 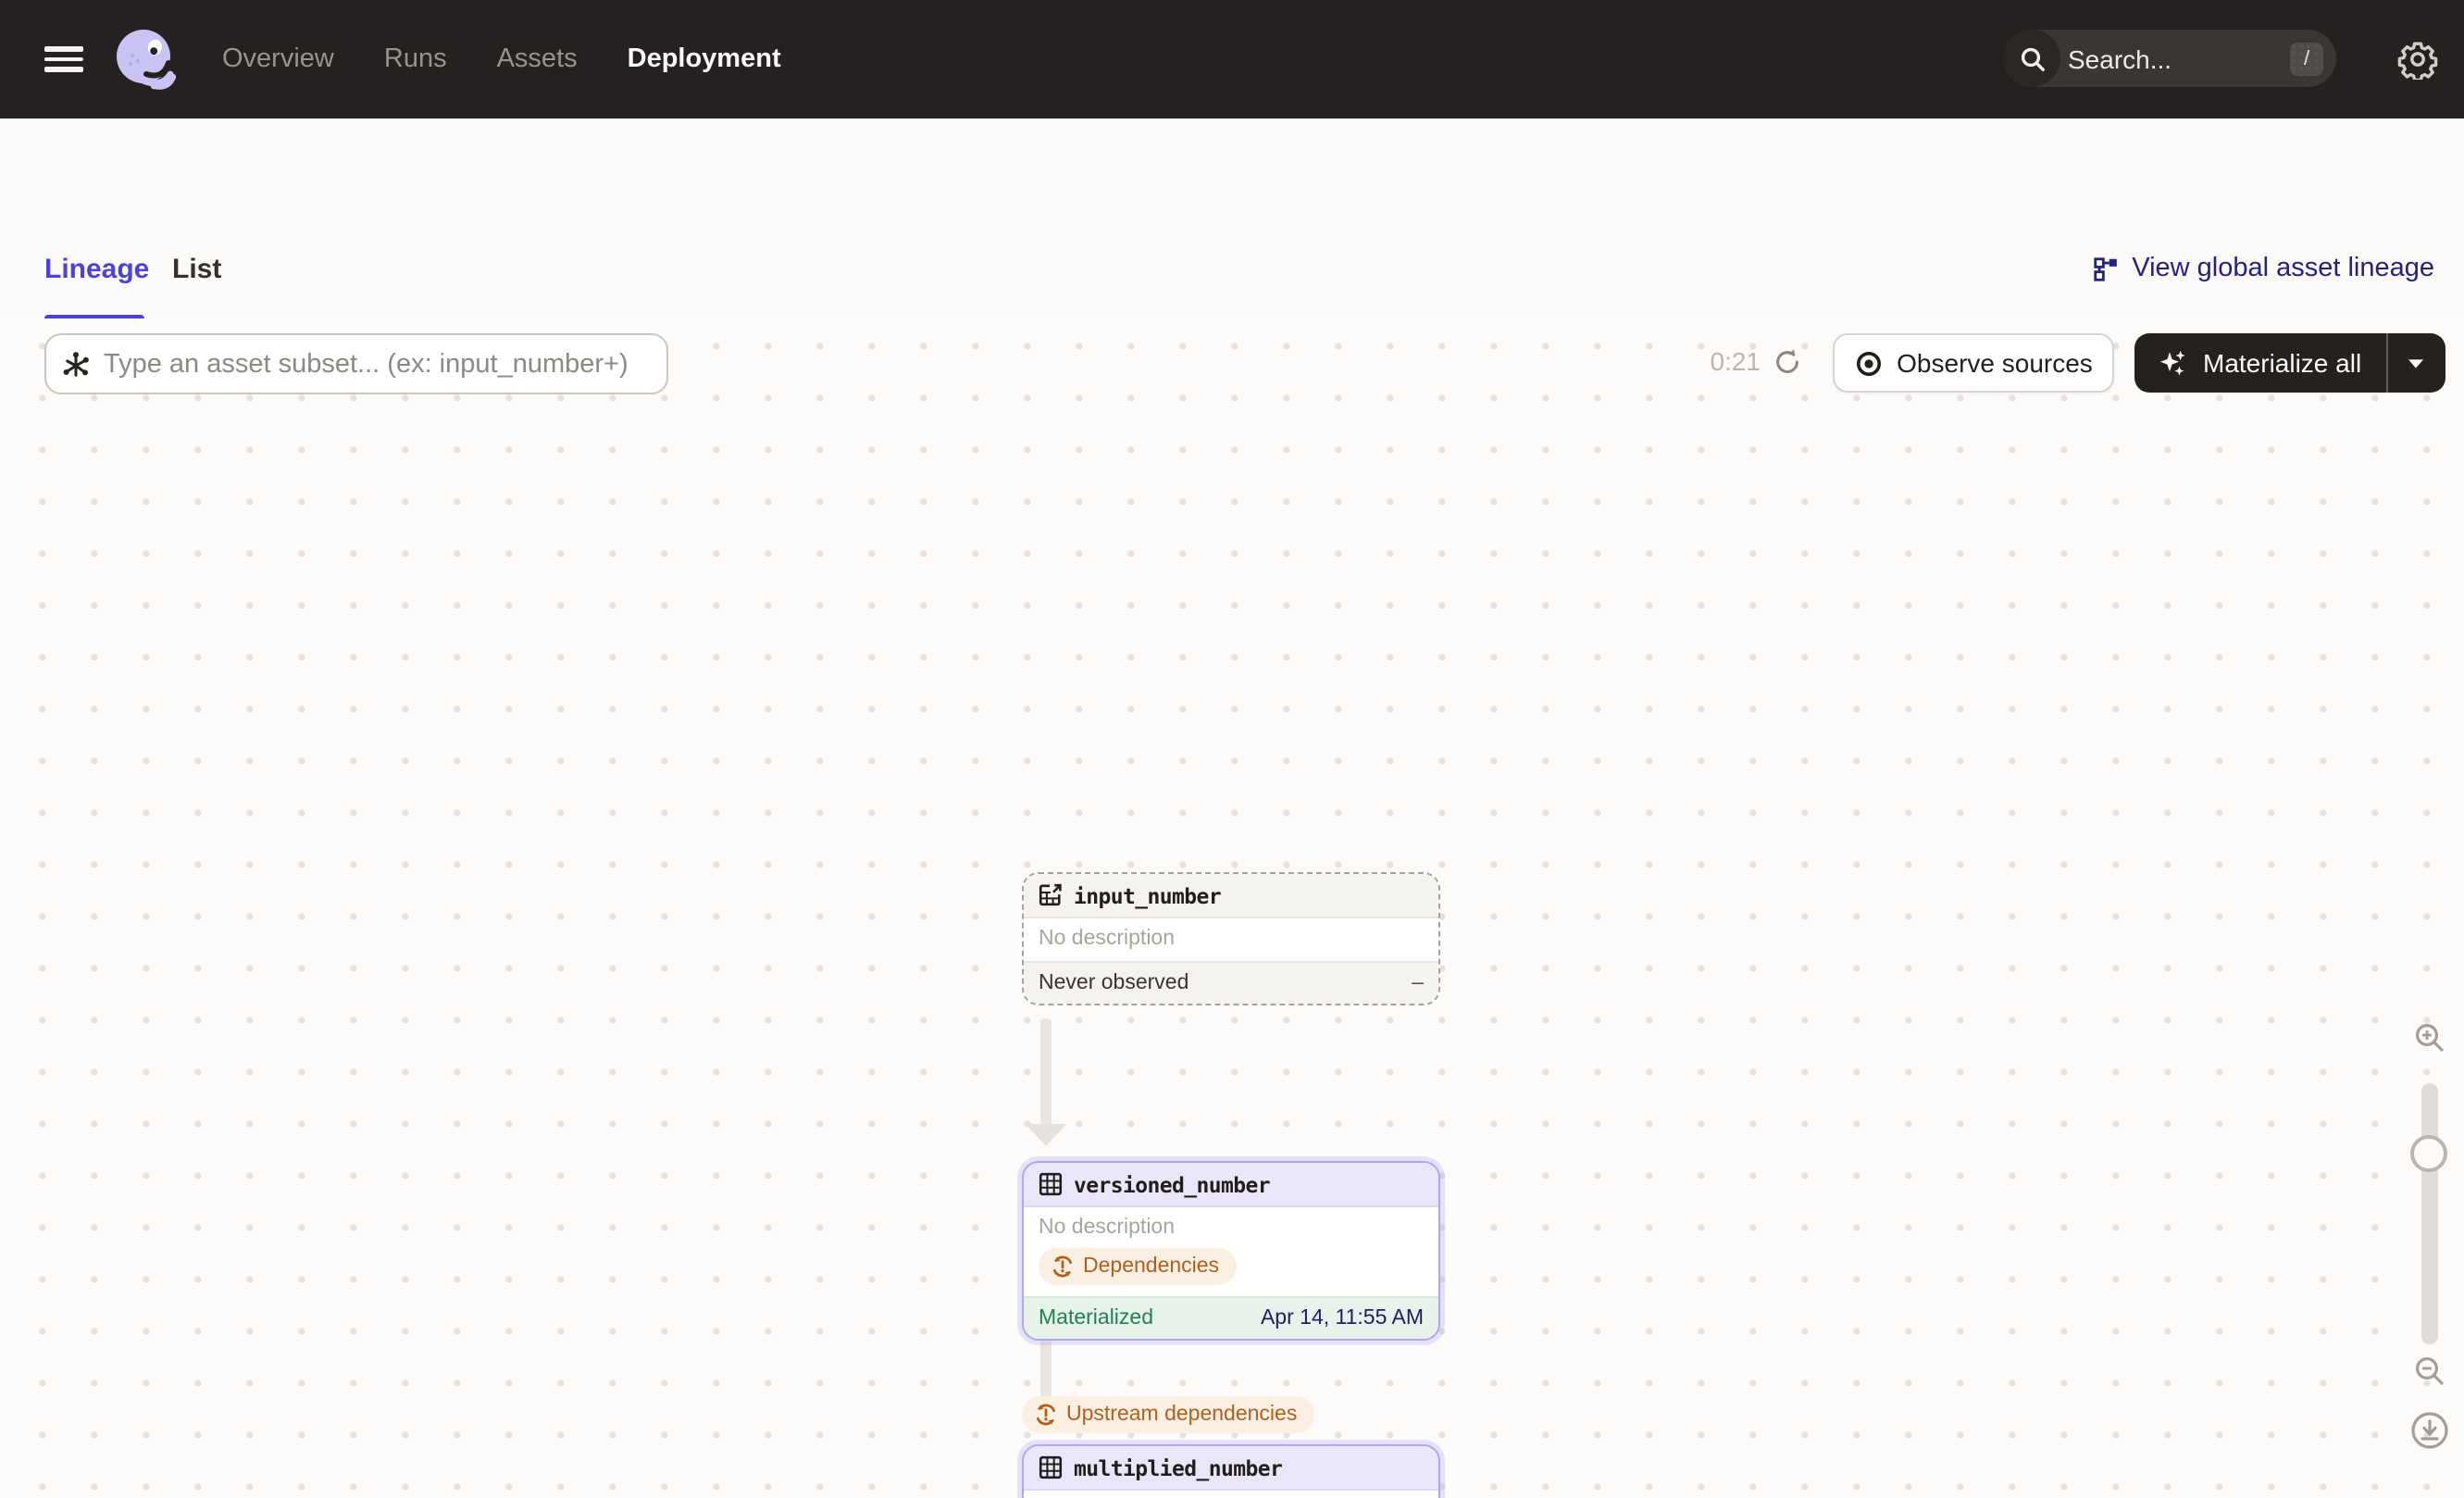 What do you see at coordinates (1148, 895) in the screenshot?
I see `asset-name: input_number` at bounding box center [1148, 895].